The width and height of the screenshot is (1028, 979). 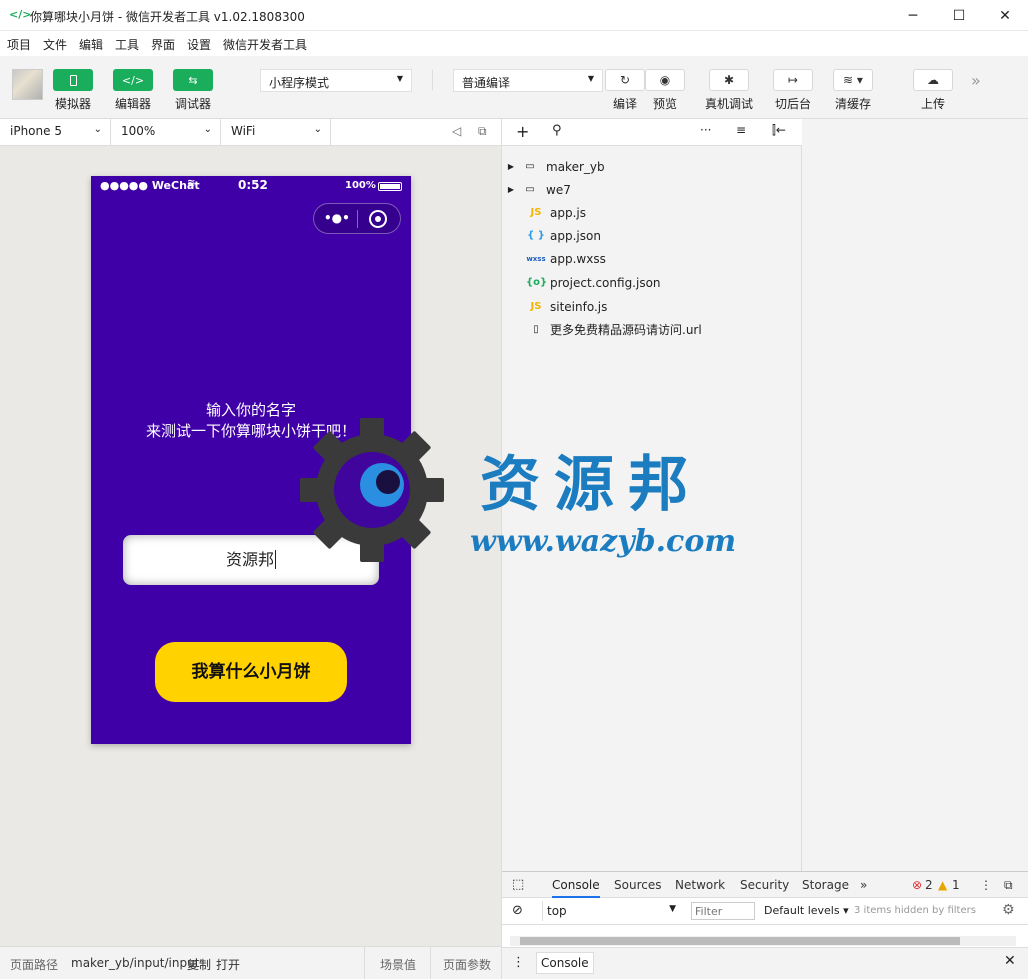 What do you see at coordinates (779, 130) in the screenshot?
I see `collapse-icon: ⫿←` at bounding box center [779, 130].